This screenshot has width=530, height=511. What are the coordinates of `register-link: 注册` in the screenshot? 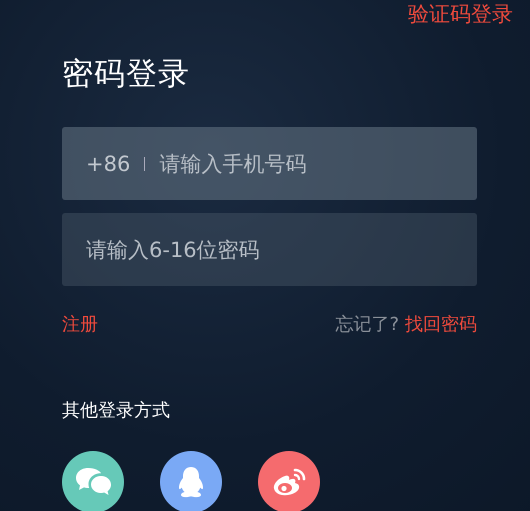 It's located at (80, 325).